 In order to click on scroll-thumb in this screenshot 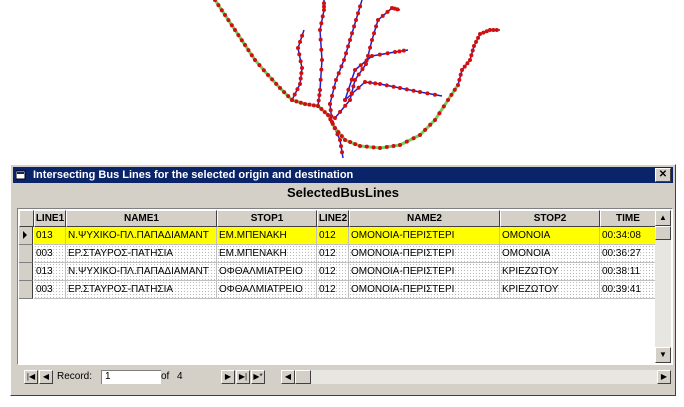, I will do `click(663, 233)`.